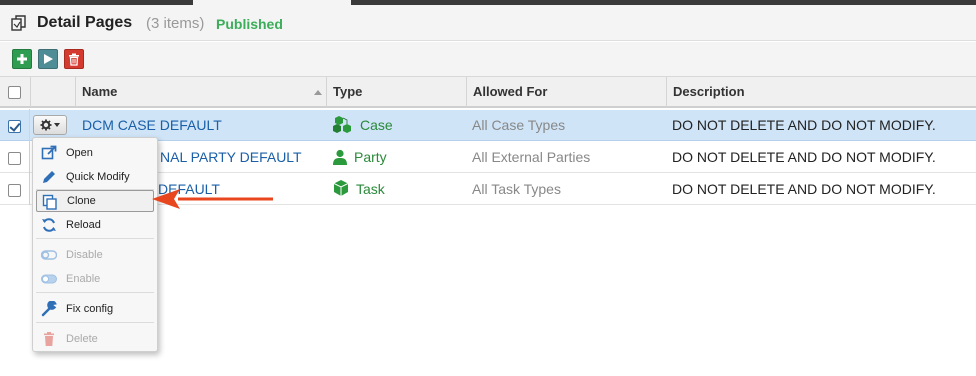 Image resolution: width=976 pixels, height=376 pixels. I want to click on copy-icon, so click(49, 202).